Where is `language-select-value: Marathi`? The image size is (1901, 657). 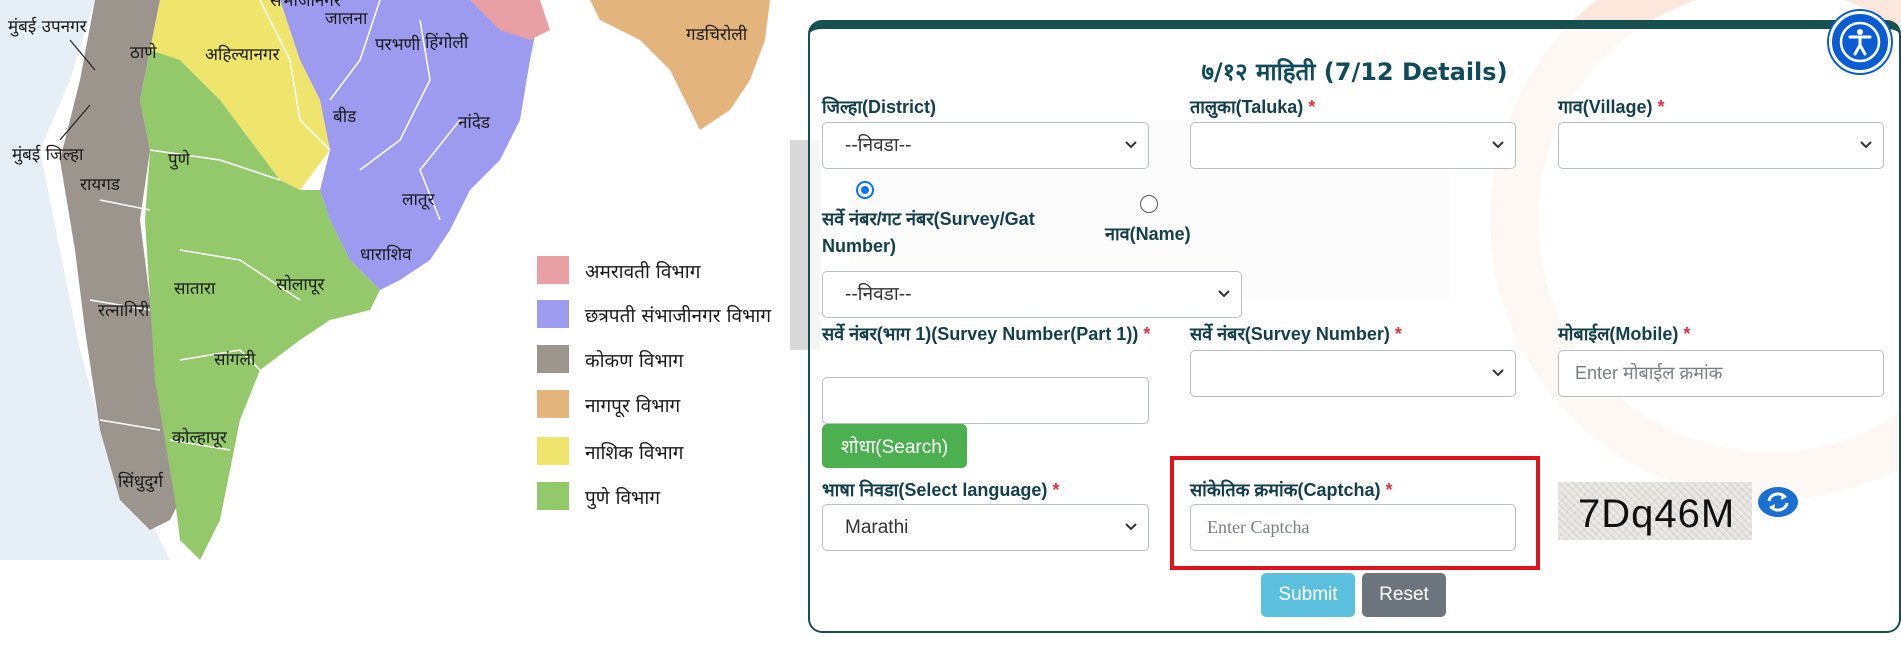 language-select-value: Marathi is located at coordinates (877, 527).